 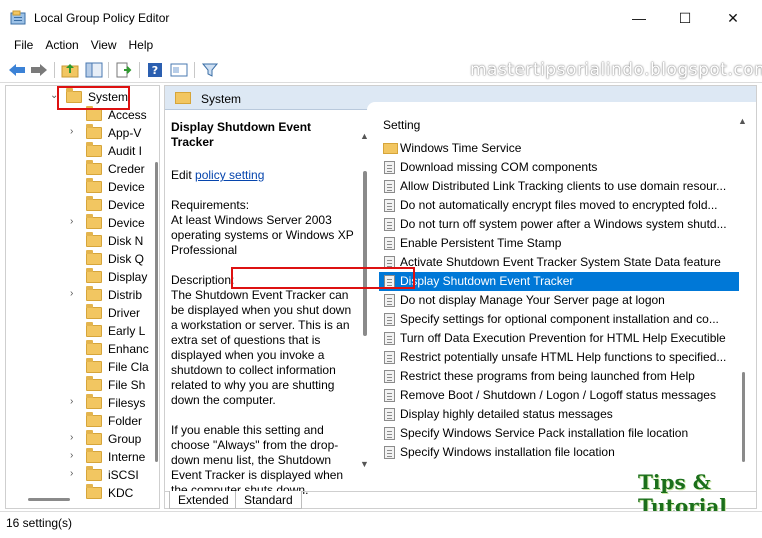 I want to click on tree-scroll-thumb, so click(x=156, y=312).